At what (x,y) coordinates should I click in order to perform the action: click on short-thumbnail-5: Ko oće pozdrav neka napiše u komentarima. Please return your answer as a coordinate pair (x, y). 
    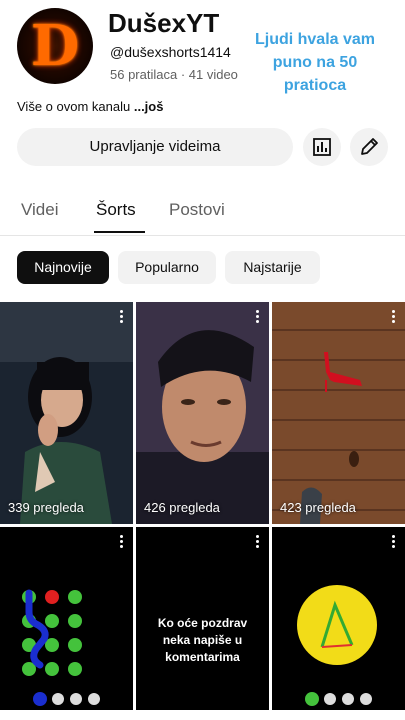
    Looking at the image, I should click on (202, 623).